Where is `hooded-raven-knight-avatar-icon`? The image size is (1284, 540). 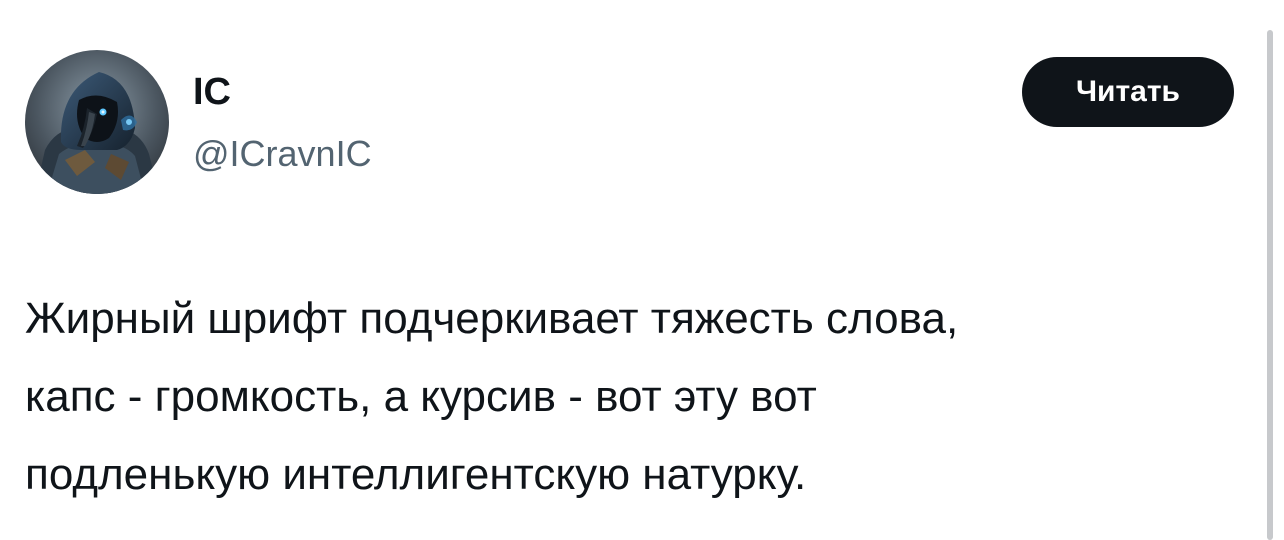
hooded-raven-knight-avatar-icon is located at coordinates (97, 122).